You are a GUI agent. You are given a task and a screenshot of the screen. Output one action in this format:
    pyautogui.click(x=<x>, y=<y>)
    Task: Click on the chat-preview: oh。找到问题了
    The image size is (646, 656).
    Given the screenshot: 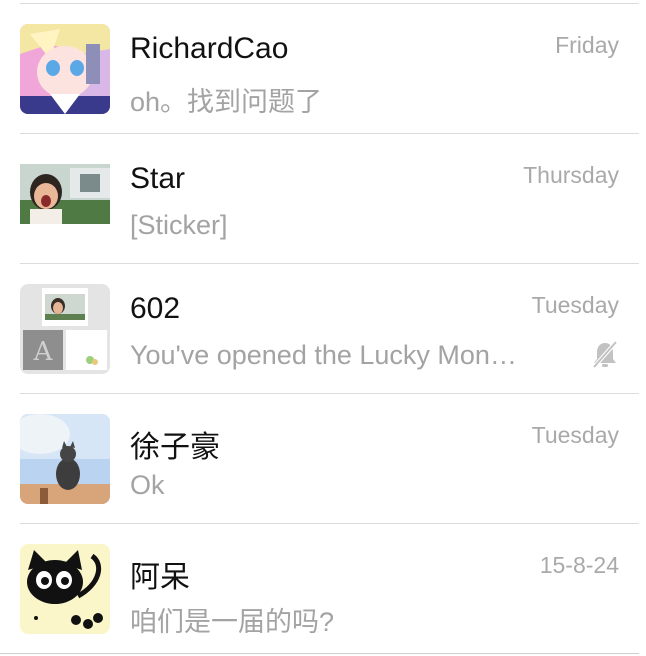 What is the action you would take?
    pyautogui.click(x=226, y=102)
    